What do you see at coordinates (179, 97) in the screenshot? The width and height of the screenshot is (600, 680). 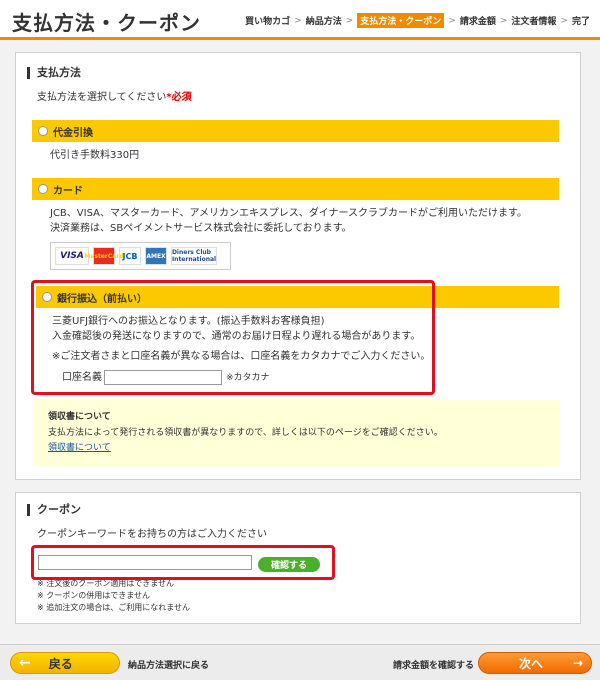 I see `required-mark: *必須` at bounding box center [179, 97].